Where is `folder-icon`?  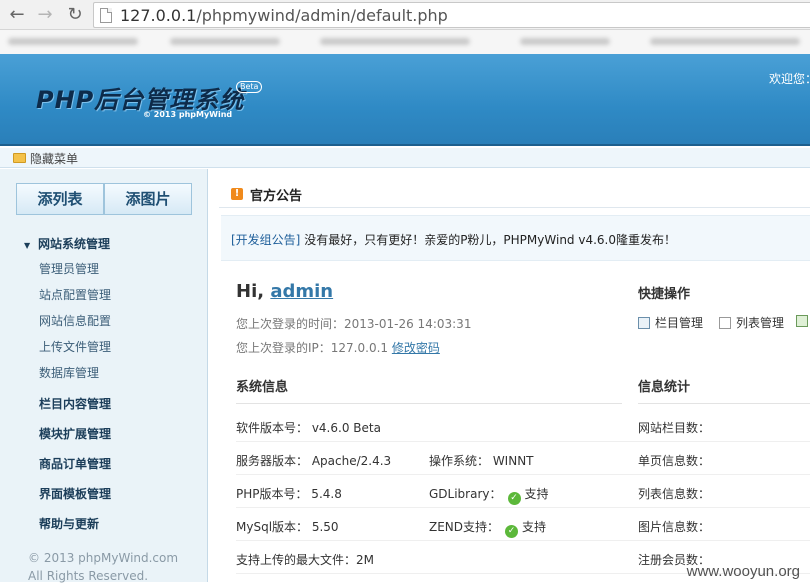 folder-icon is located at coordinates (19, 158).